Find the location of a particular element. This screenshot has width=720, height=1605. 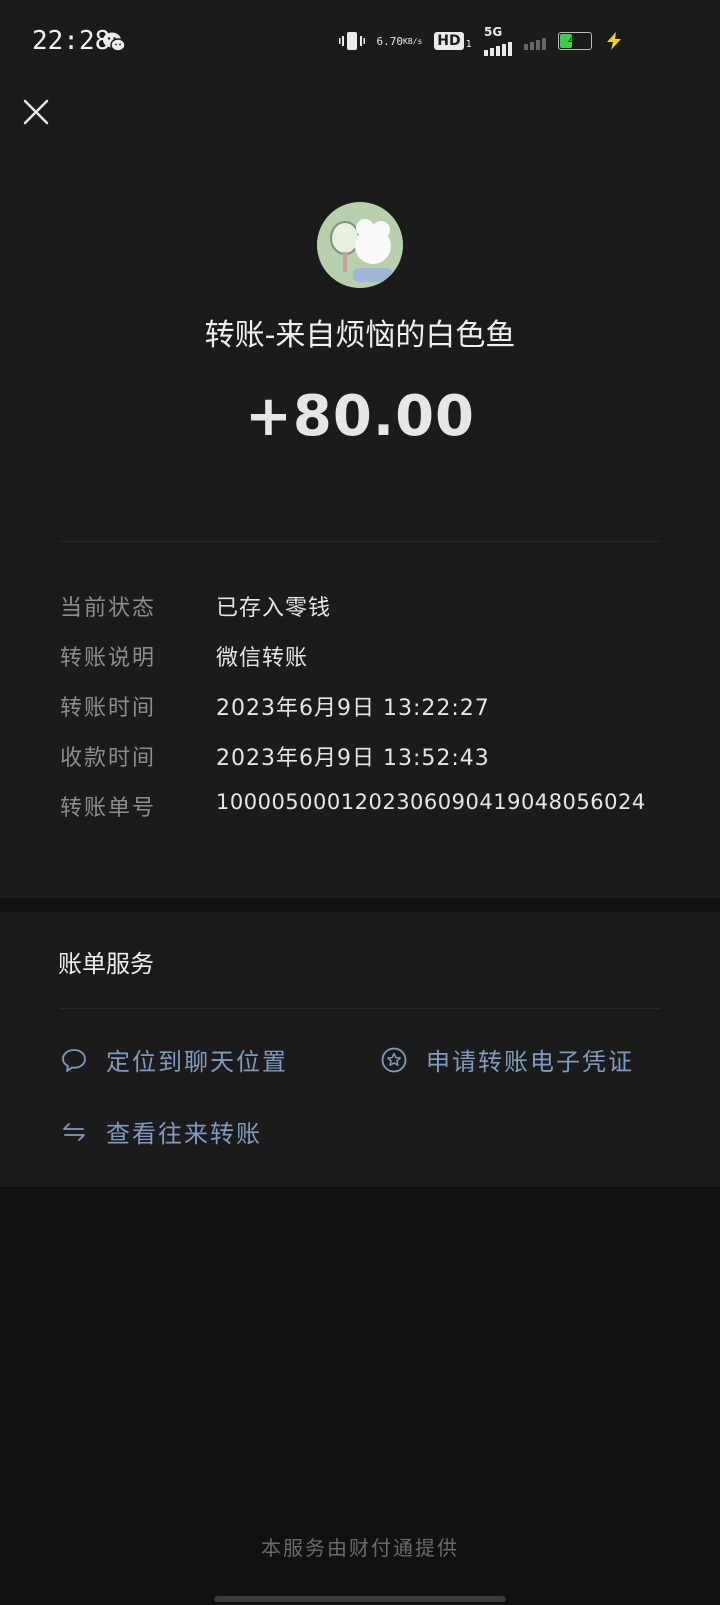

net-speed-value: 6.70 is located at coordinates (390, 41).